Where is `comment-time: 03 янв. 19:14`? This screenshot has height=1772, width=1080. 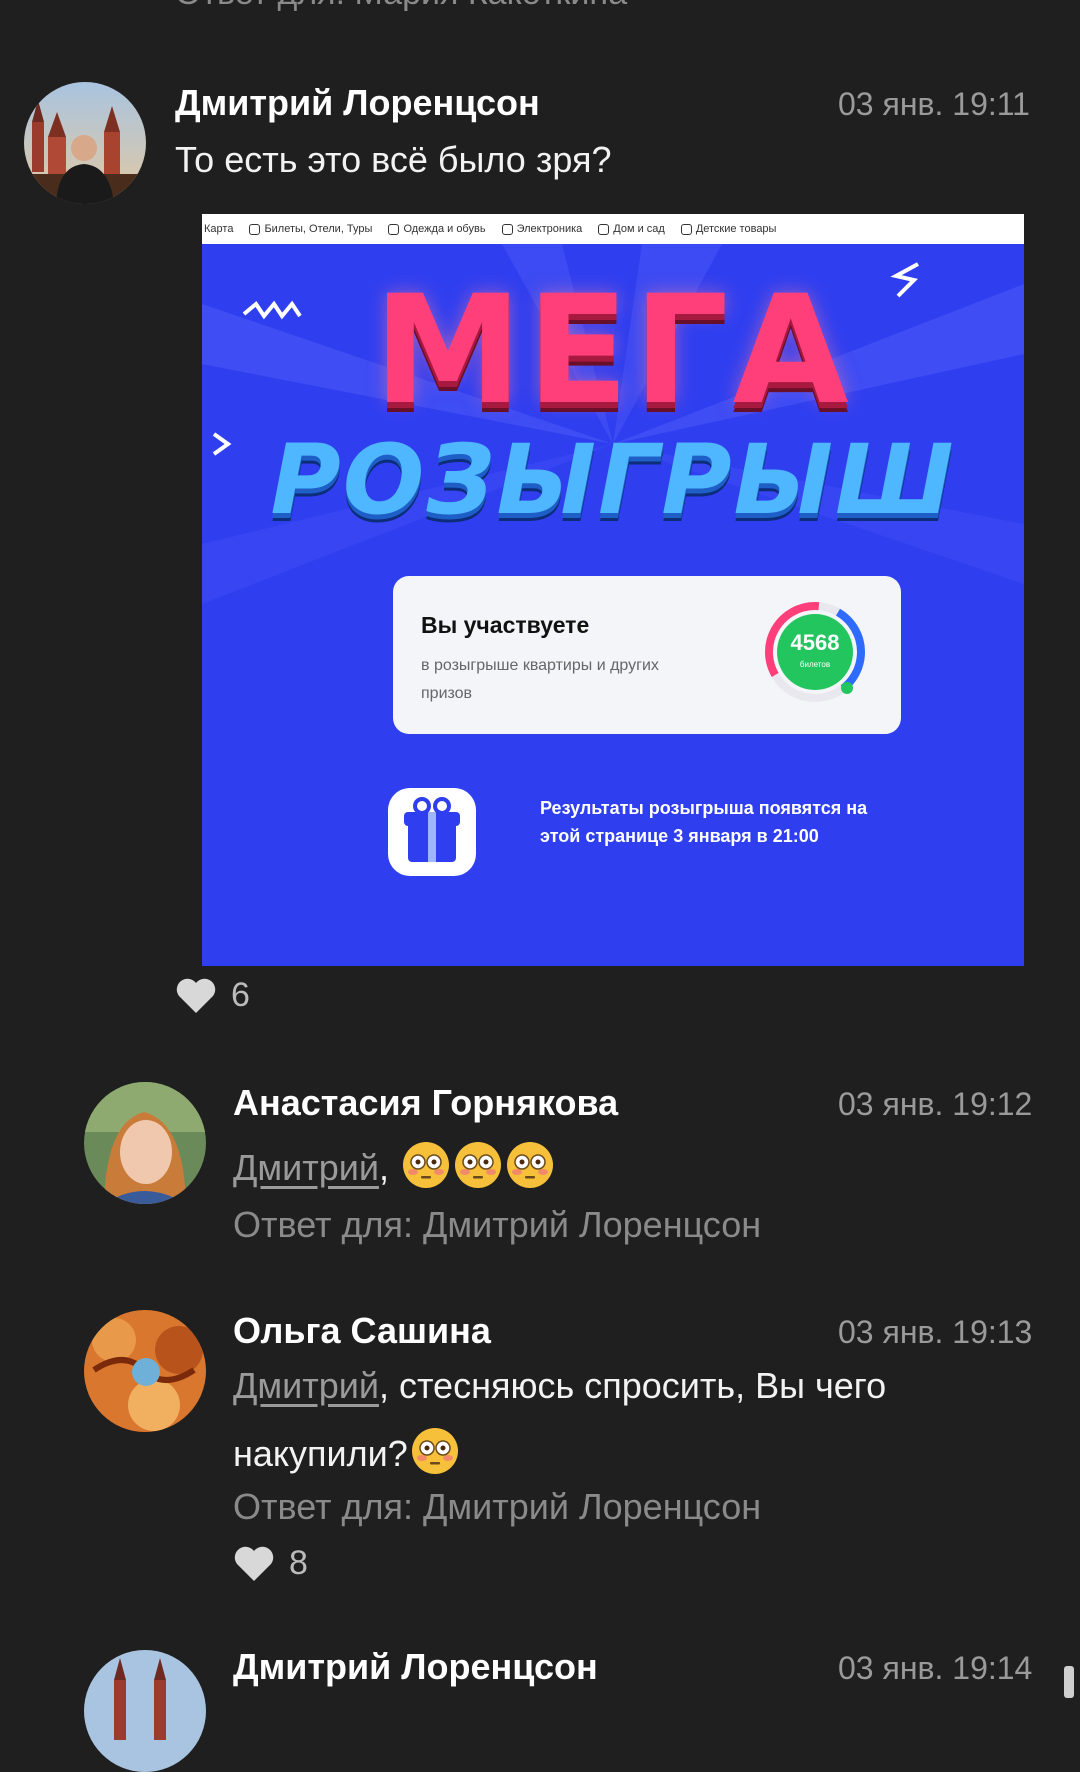 comment-time: 03 янв. 19:14 is located at coordinates (935, 1668).